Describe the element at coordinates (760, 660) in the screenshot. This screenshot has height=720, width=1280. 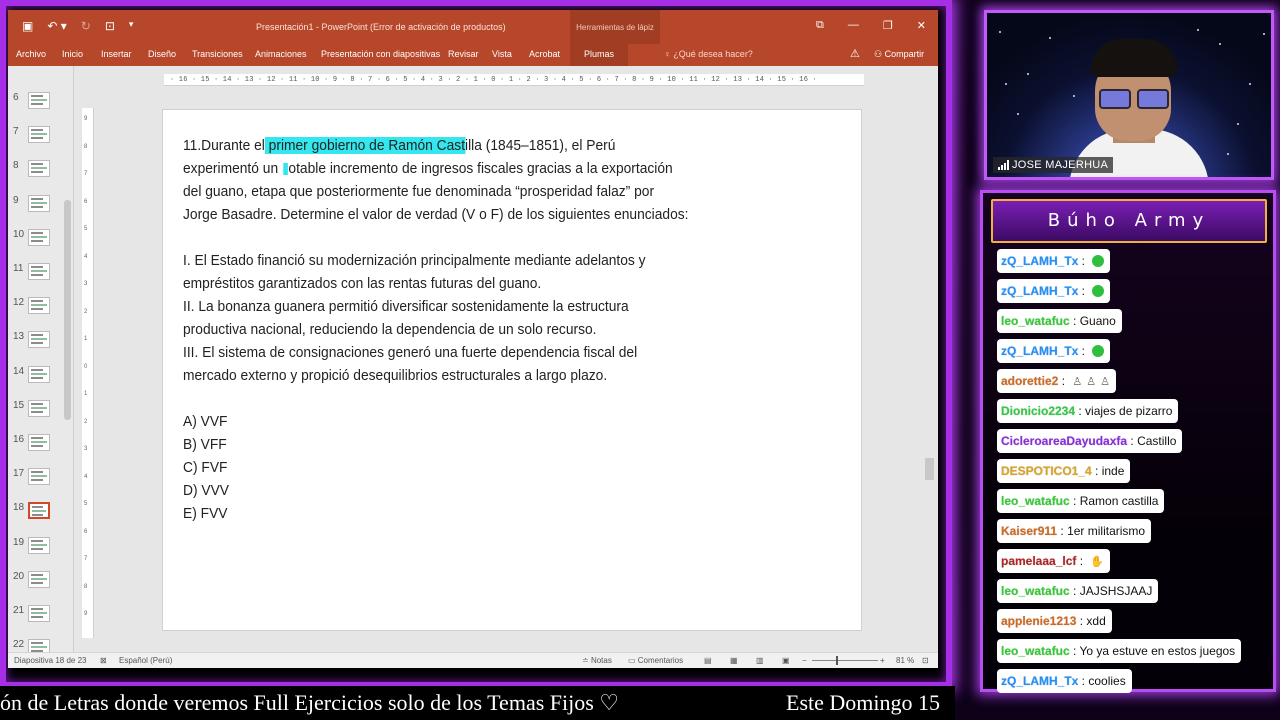
I see `reading-view-icon: ▥` at that location.